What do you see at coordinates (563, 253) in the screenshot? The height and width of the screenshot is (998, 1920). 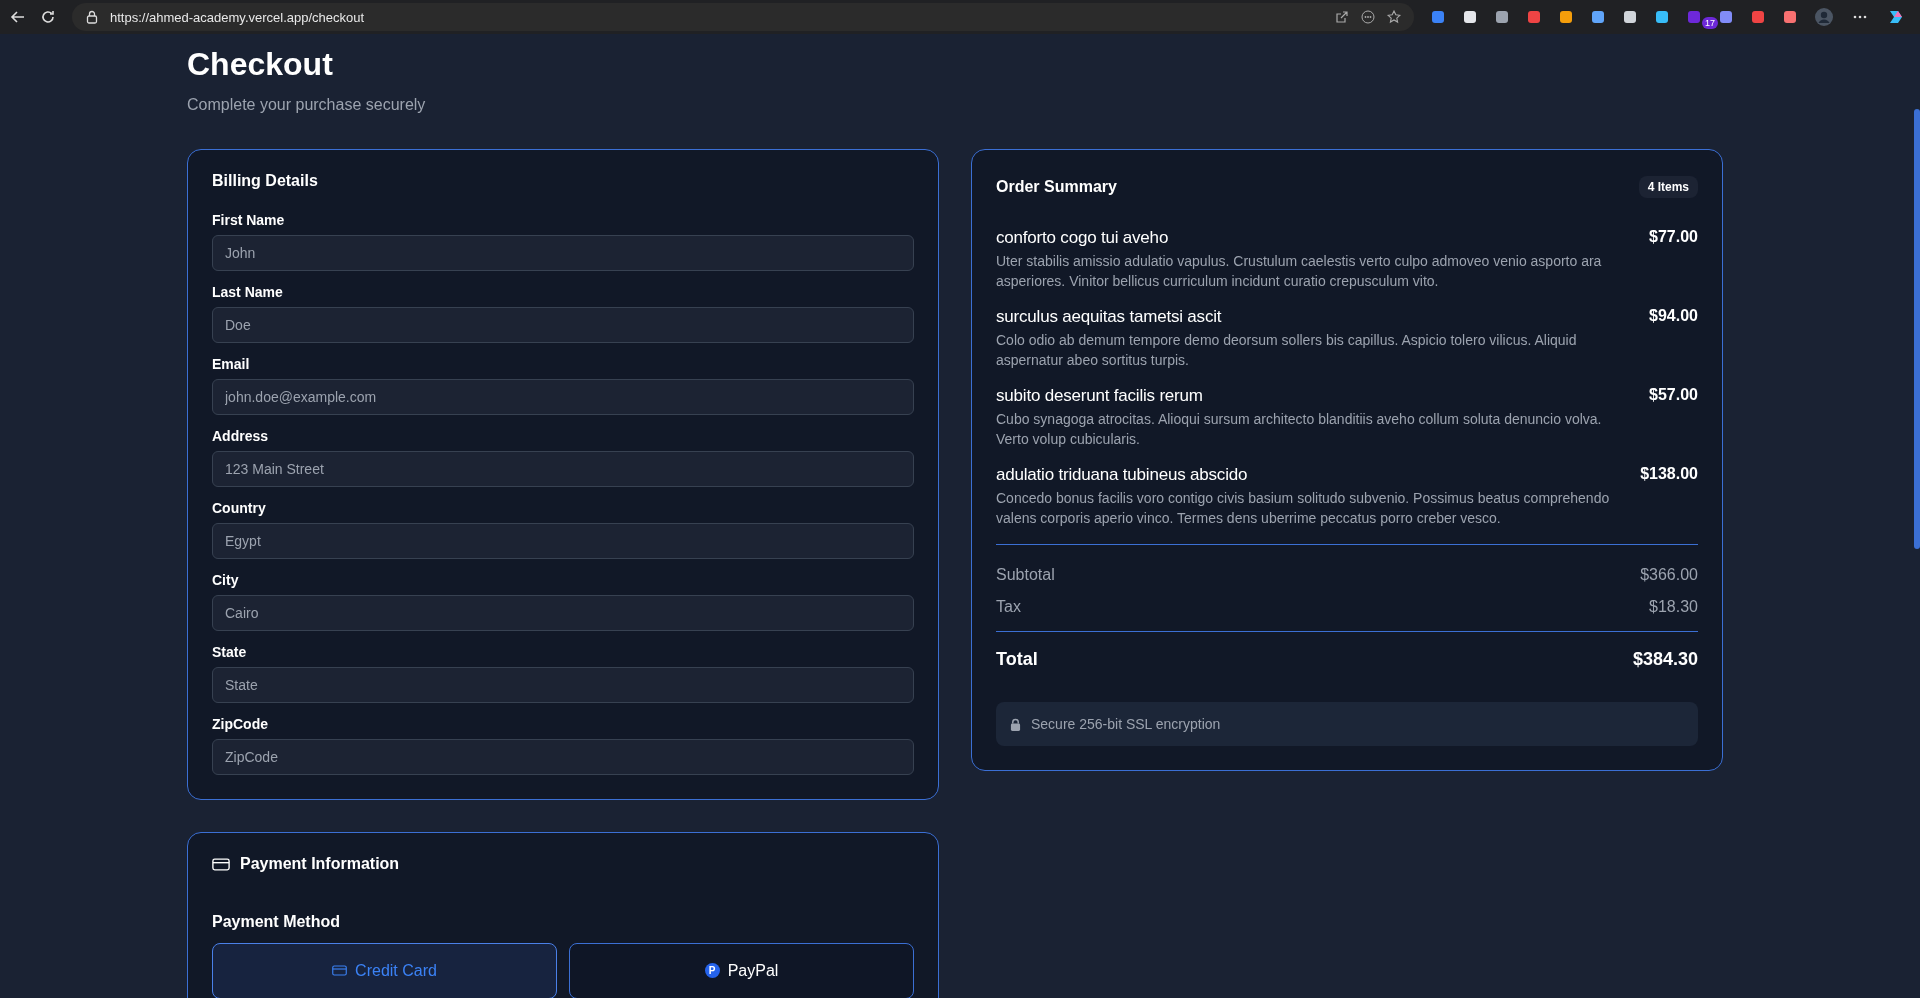 I see `input-field: John` at bounding box center [563, 253].